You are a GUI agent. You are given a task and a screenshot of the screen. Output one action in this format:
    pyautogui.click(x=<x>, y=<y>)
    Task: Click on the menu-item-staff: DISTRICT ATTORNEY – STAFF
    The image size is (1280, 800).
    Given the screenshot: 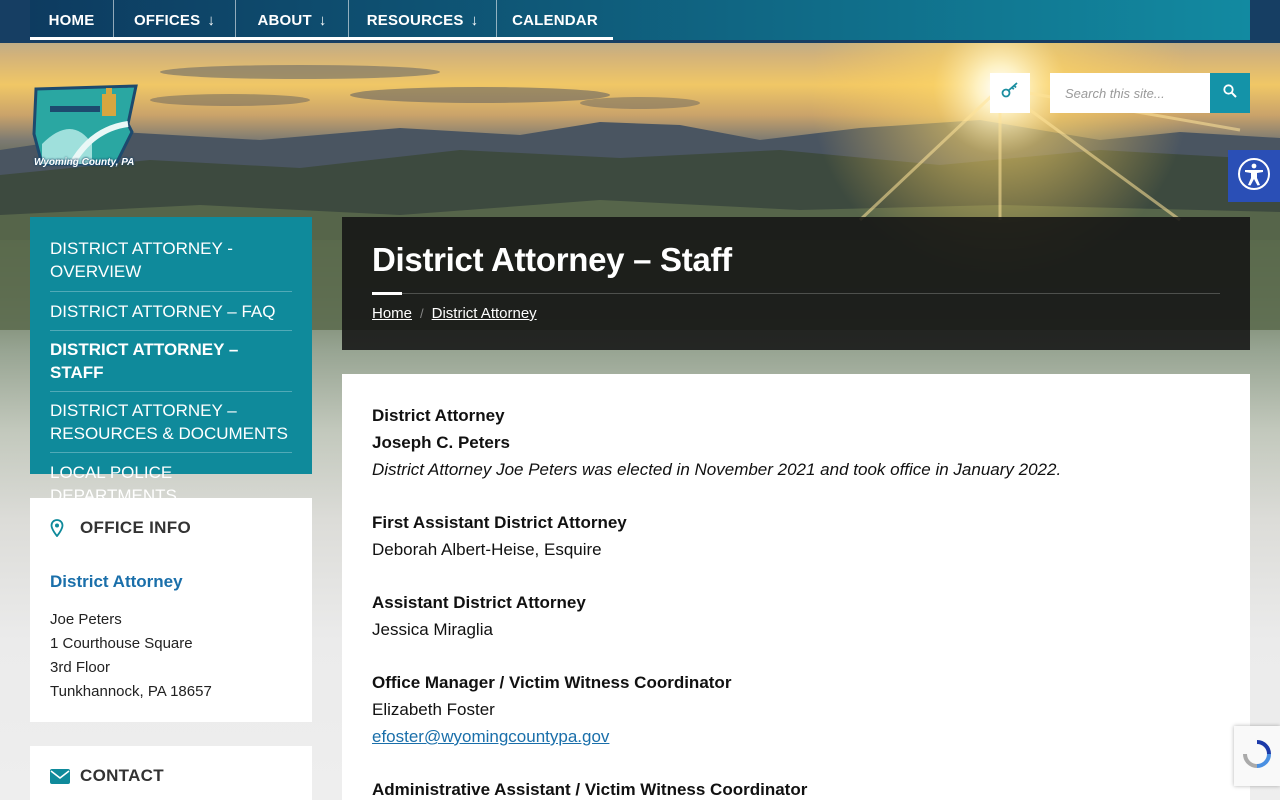 What is the action you would take?
    pyautogui.click(x=171, y=361)
    